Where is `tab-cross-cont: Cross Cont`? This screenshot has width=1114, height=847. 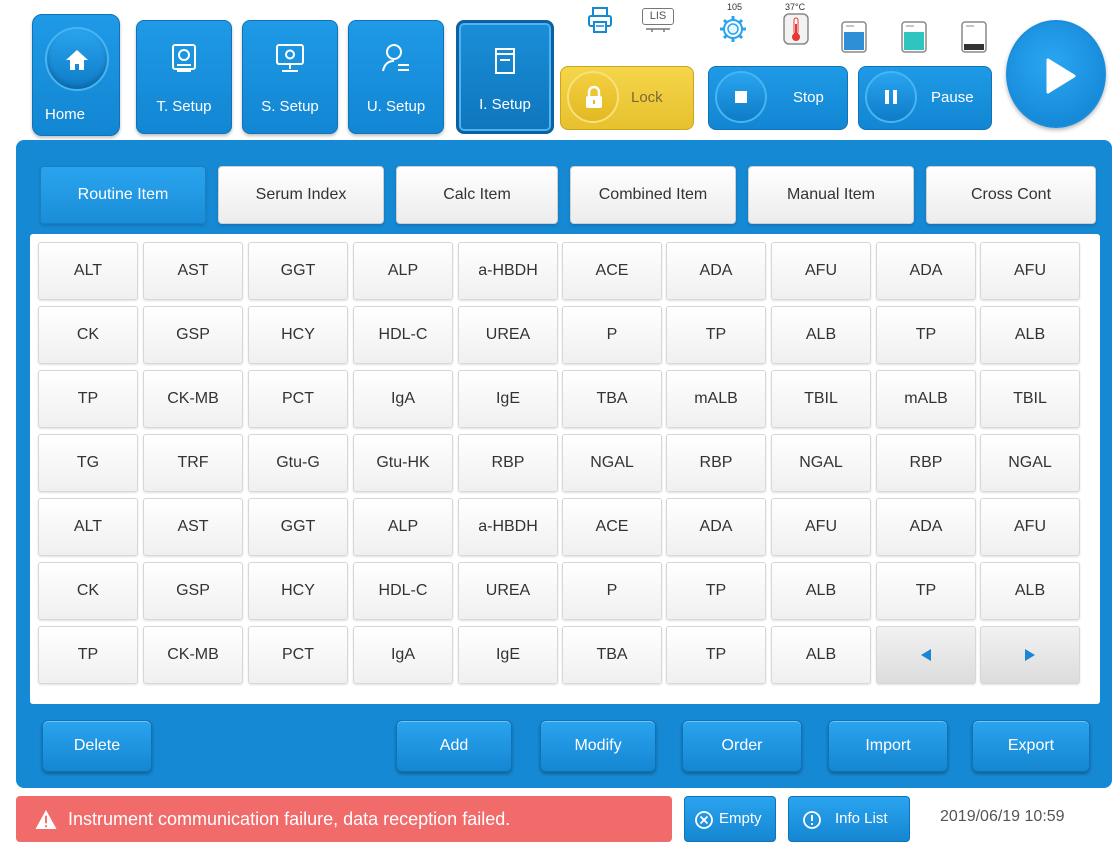
tab-cross-cont: Cross Cont is located at coordinates (1011, 195).